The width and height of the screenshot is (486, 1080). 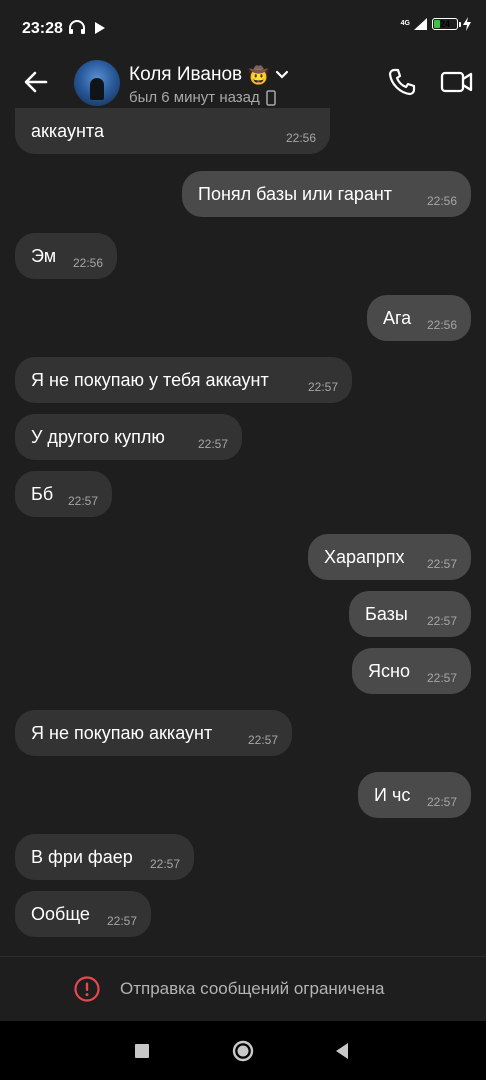 What do you see at coordinates (364, 557) in the screenshot?
I see `message-text: Харапрпх` at bounding box center [364, 557].